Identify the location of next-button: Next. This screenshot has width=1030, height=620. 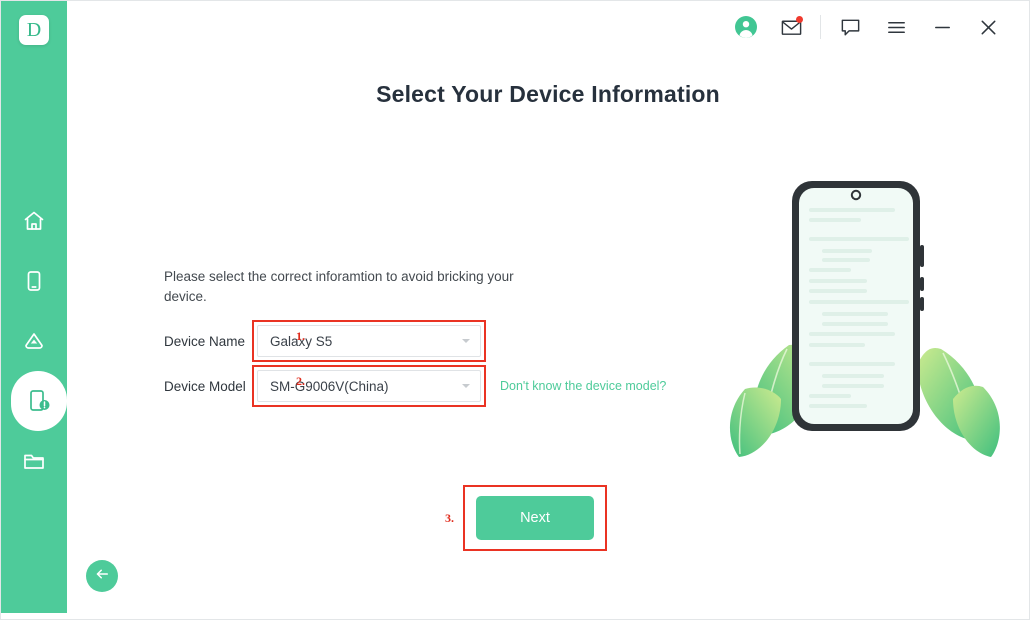
(535, 518).